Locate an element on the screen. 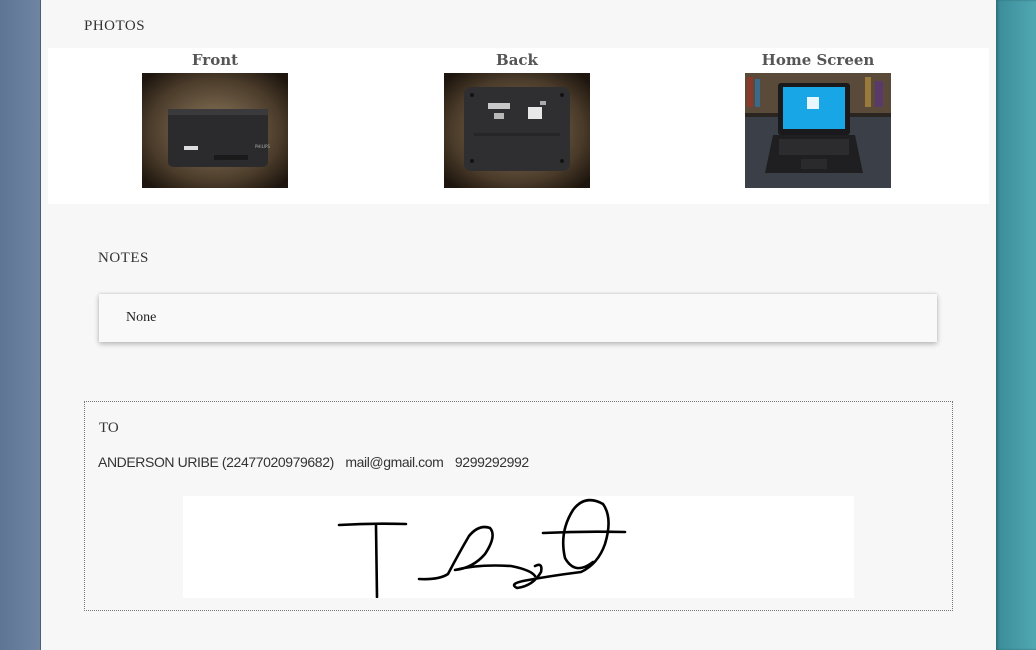 This screenshot has height=650, width=1036. photo-front: Front PHILIPS is located at coordinates (215, 118).